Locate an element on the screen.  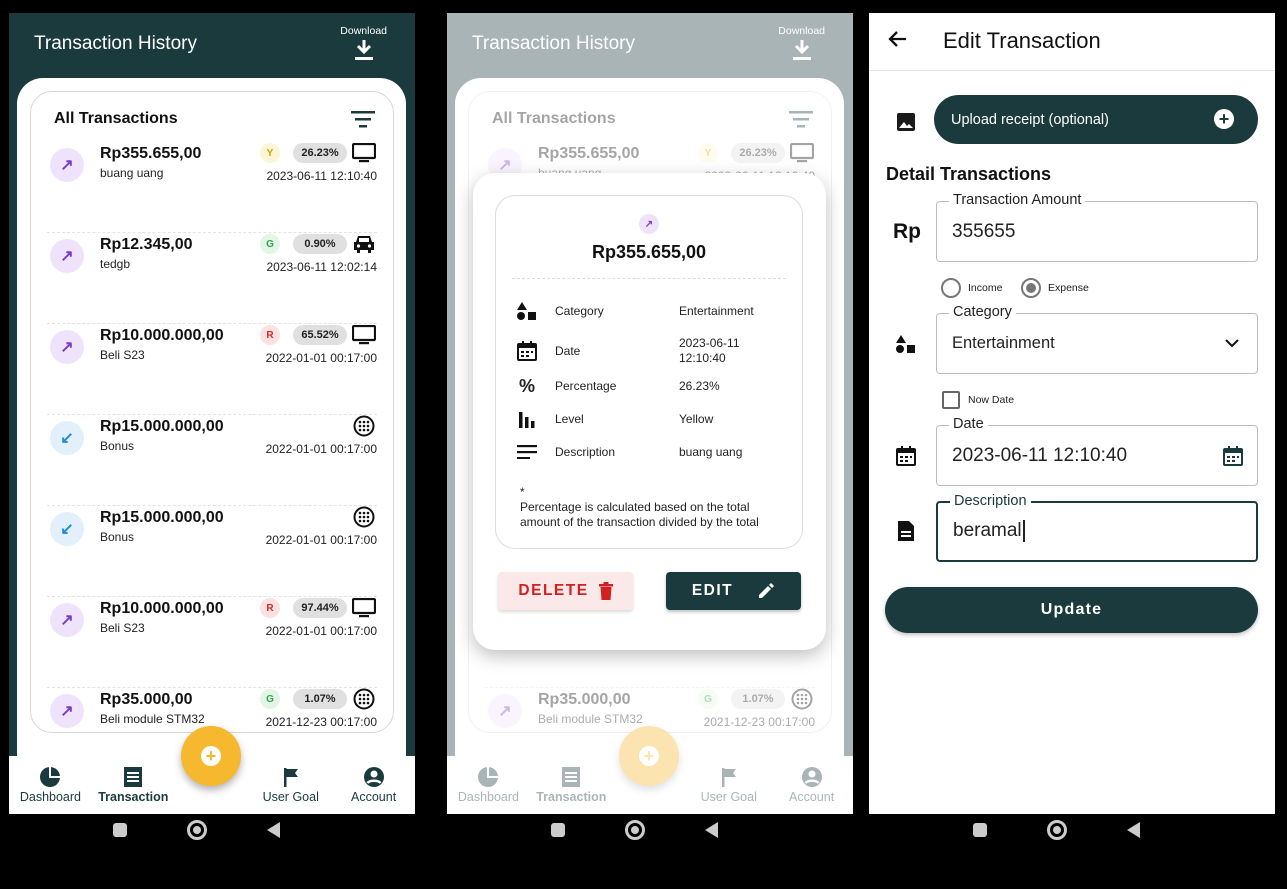
account-icon is located at coordinates (373, 777).